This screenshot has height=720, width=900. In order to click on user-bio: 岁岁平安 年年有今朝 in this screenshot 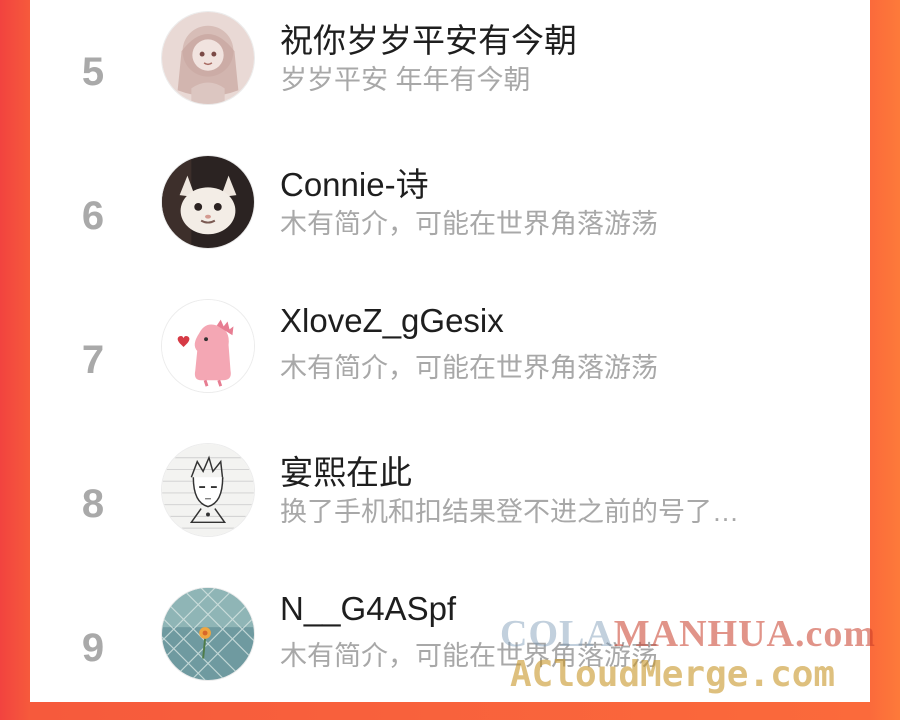, I will do `click(405, 80)`.